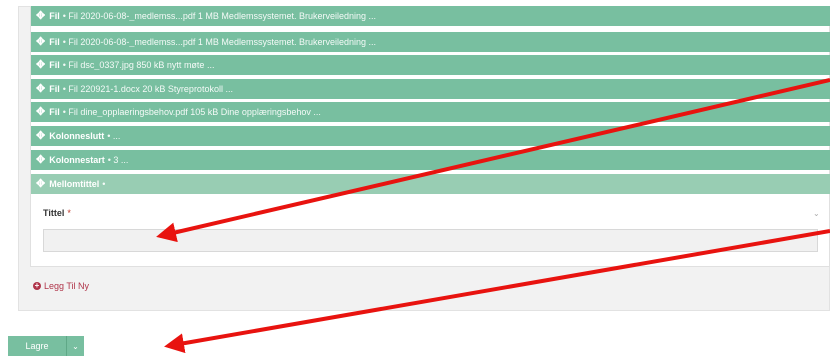 Image resolution: width=830 pixels, height=358 pixels. What do you see at coordinates (37, 285) in the screenshot?
I see `plus-circle-icon: +` at bounding box center [37, 285].